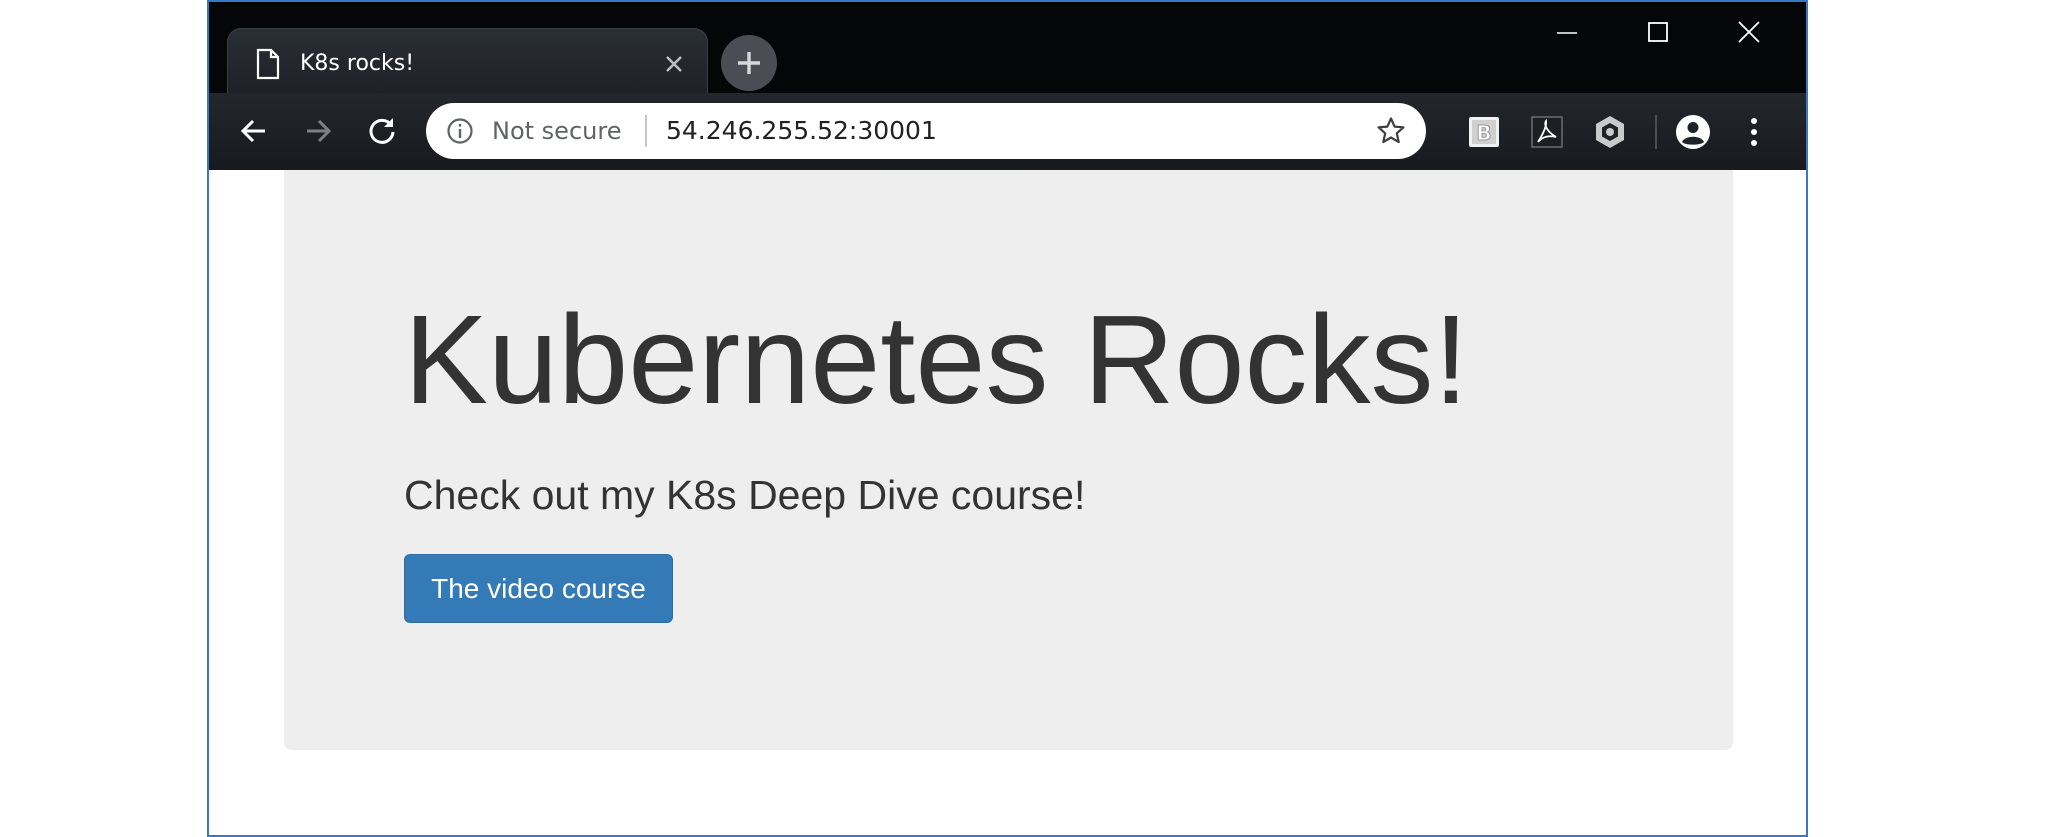  I want to click on page-heading: Kubernetes Rocks!, so click(936, 359).